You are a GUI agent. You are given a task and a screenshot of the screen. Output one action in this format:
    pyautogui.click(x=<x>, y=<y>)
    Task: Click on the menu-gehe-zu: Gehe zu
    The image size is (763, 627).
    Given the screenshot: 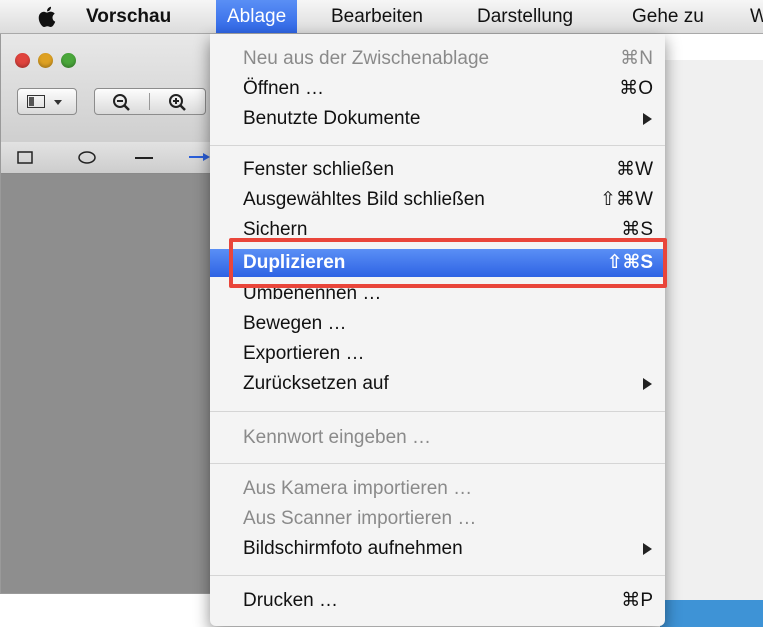 What is the action you would take?
    pyautogui.click(x=668, y=16)
    